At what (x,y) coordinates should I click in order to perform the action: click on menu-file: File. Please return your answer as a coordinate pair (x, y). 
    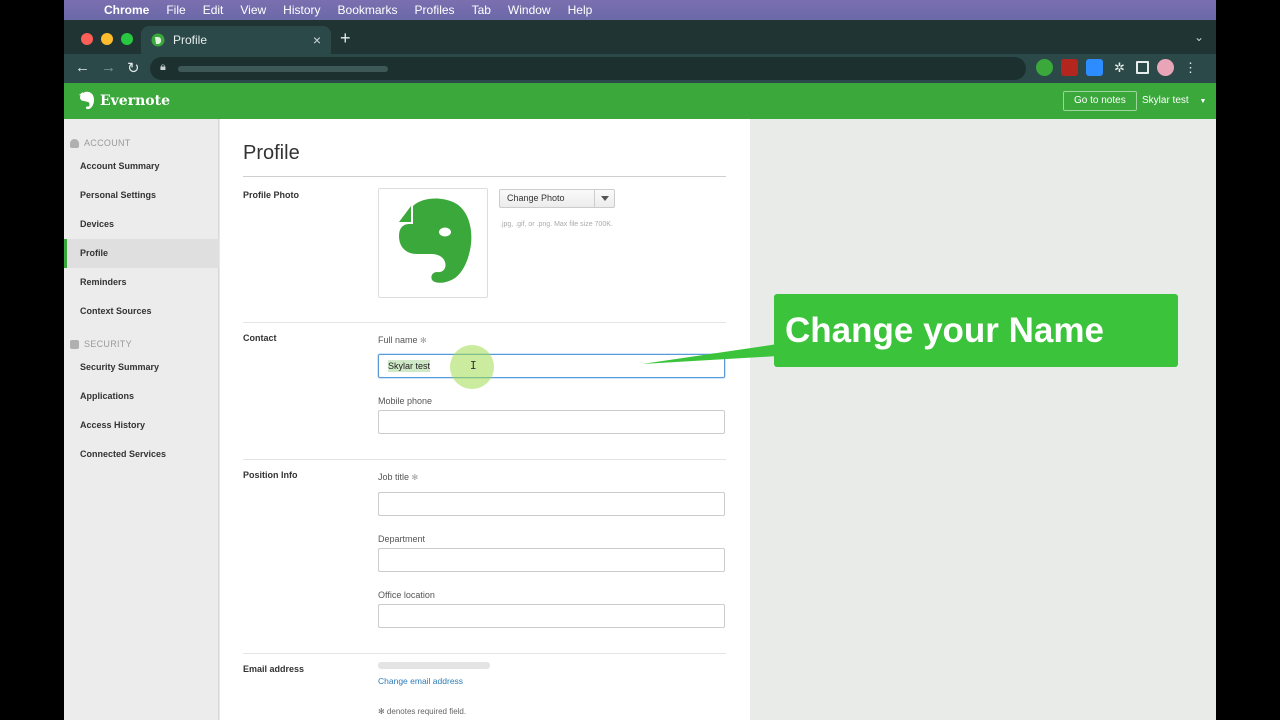
    Looking at the image, I should click on (175, 10).